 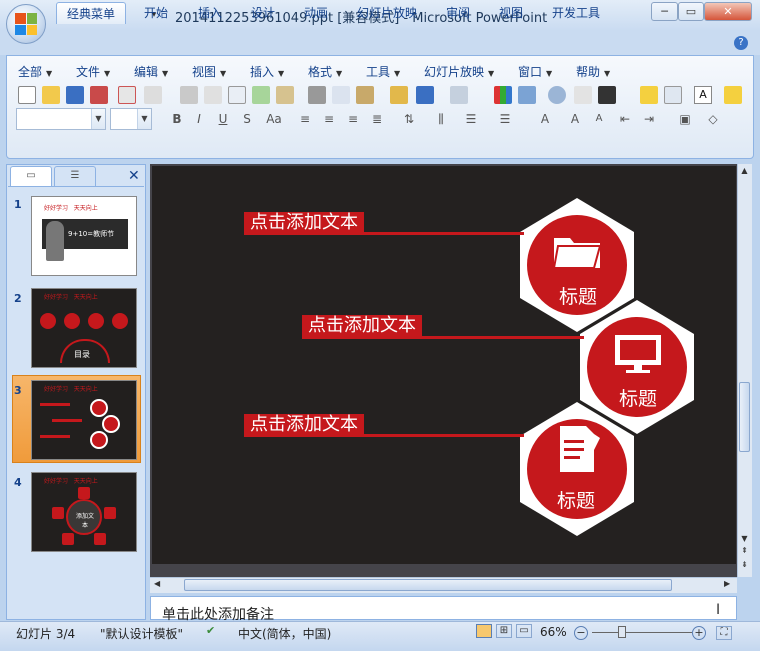 What do you see at coordinates (365, 95) in the screenshot?
I see `paste-icon` at bounding box center [365, 95].